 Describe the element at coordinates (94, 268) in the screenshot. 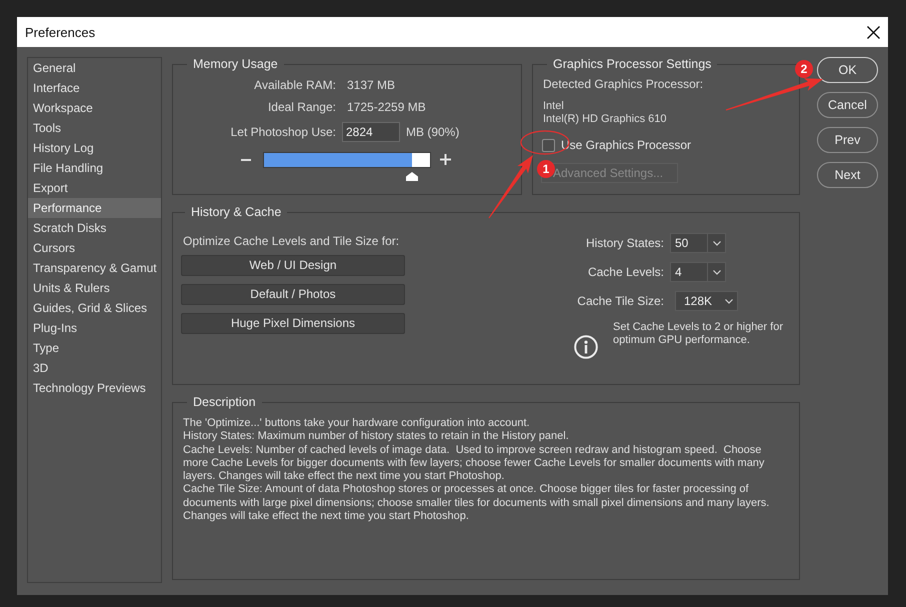

I see `sidebar-item: Transparency & Gamut` at that location.